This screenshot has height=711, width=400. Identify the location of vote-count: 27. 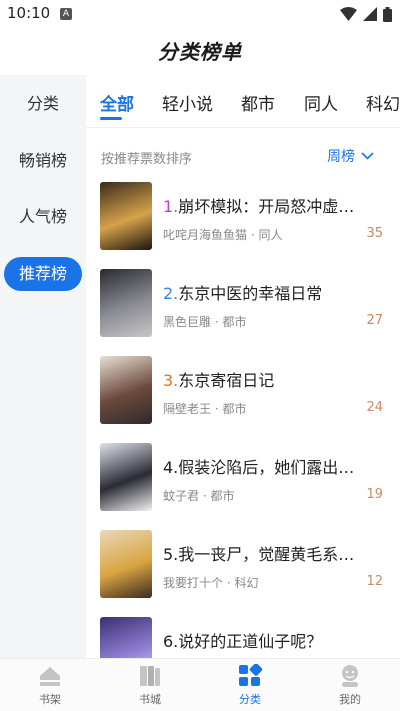
(374, 320).